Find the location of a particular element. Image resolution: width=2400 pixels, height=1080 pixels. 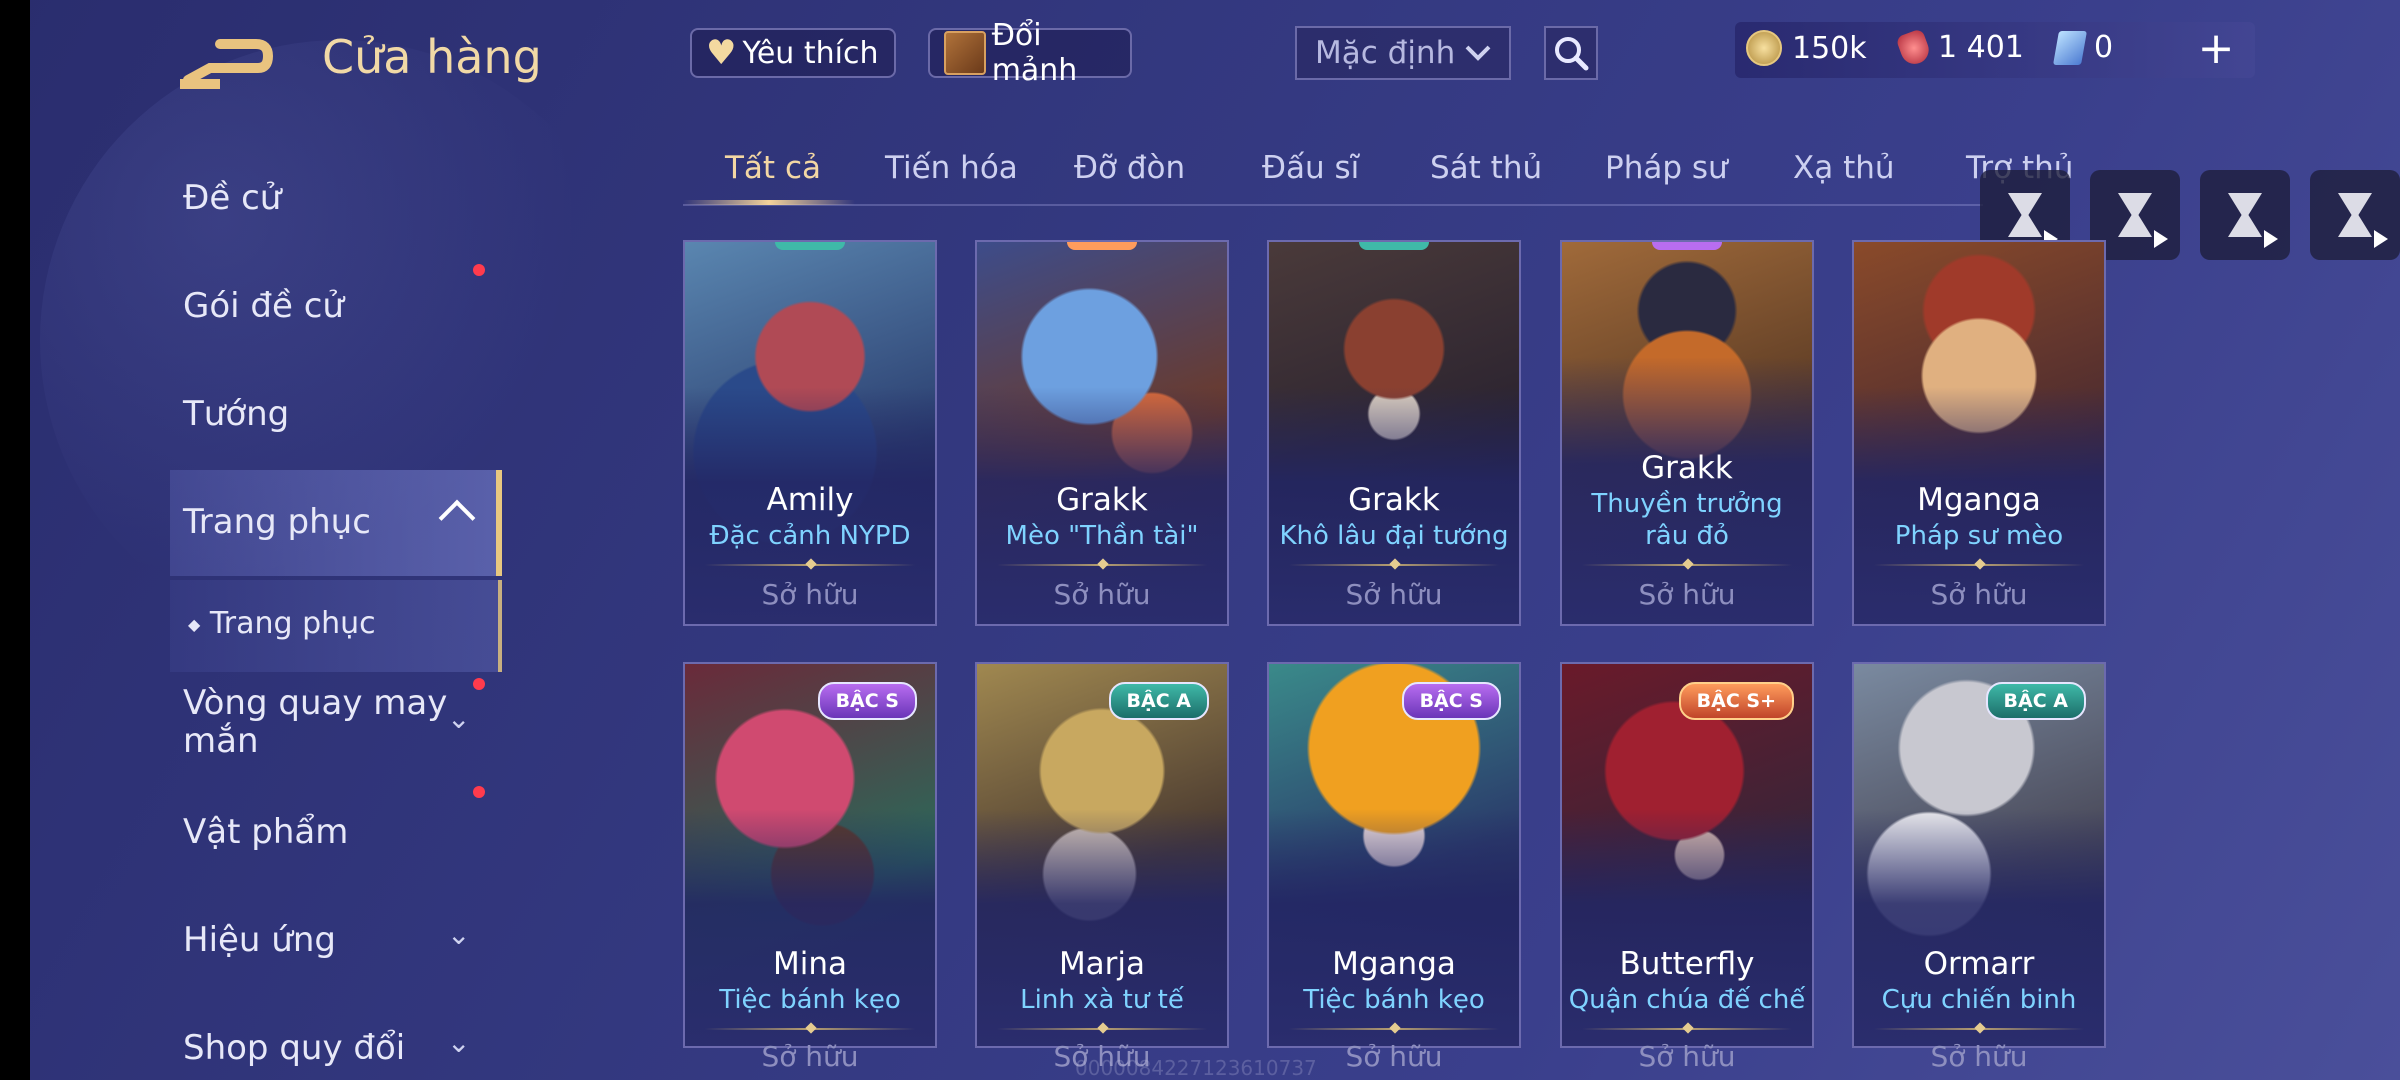

skin-card: Grakk Thuyền trưởng râu đỏ Sở hữu is located at coordinates (1687, 433).